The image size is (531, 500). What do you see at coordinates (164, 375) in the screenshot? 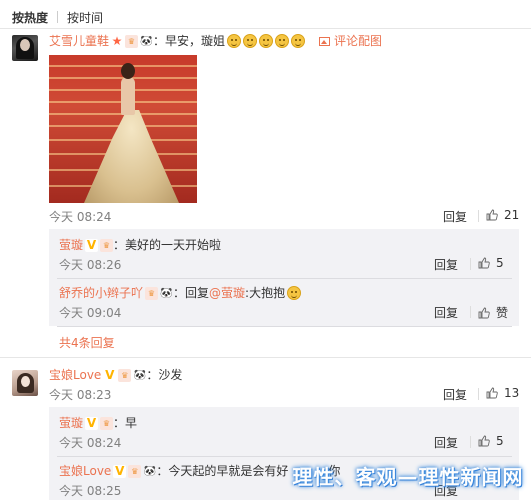
I see `comment-text: ：沙发` at bounding box center [164, 375].